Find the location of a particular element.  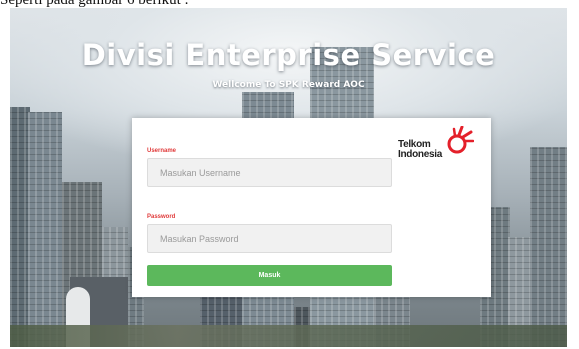

telkom-logo: Telkom Indonesia is located at coordinates (438, 145).